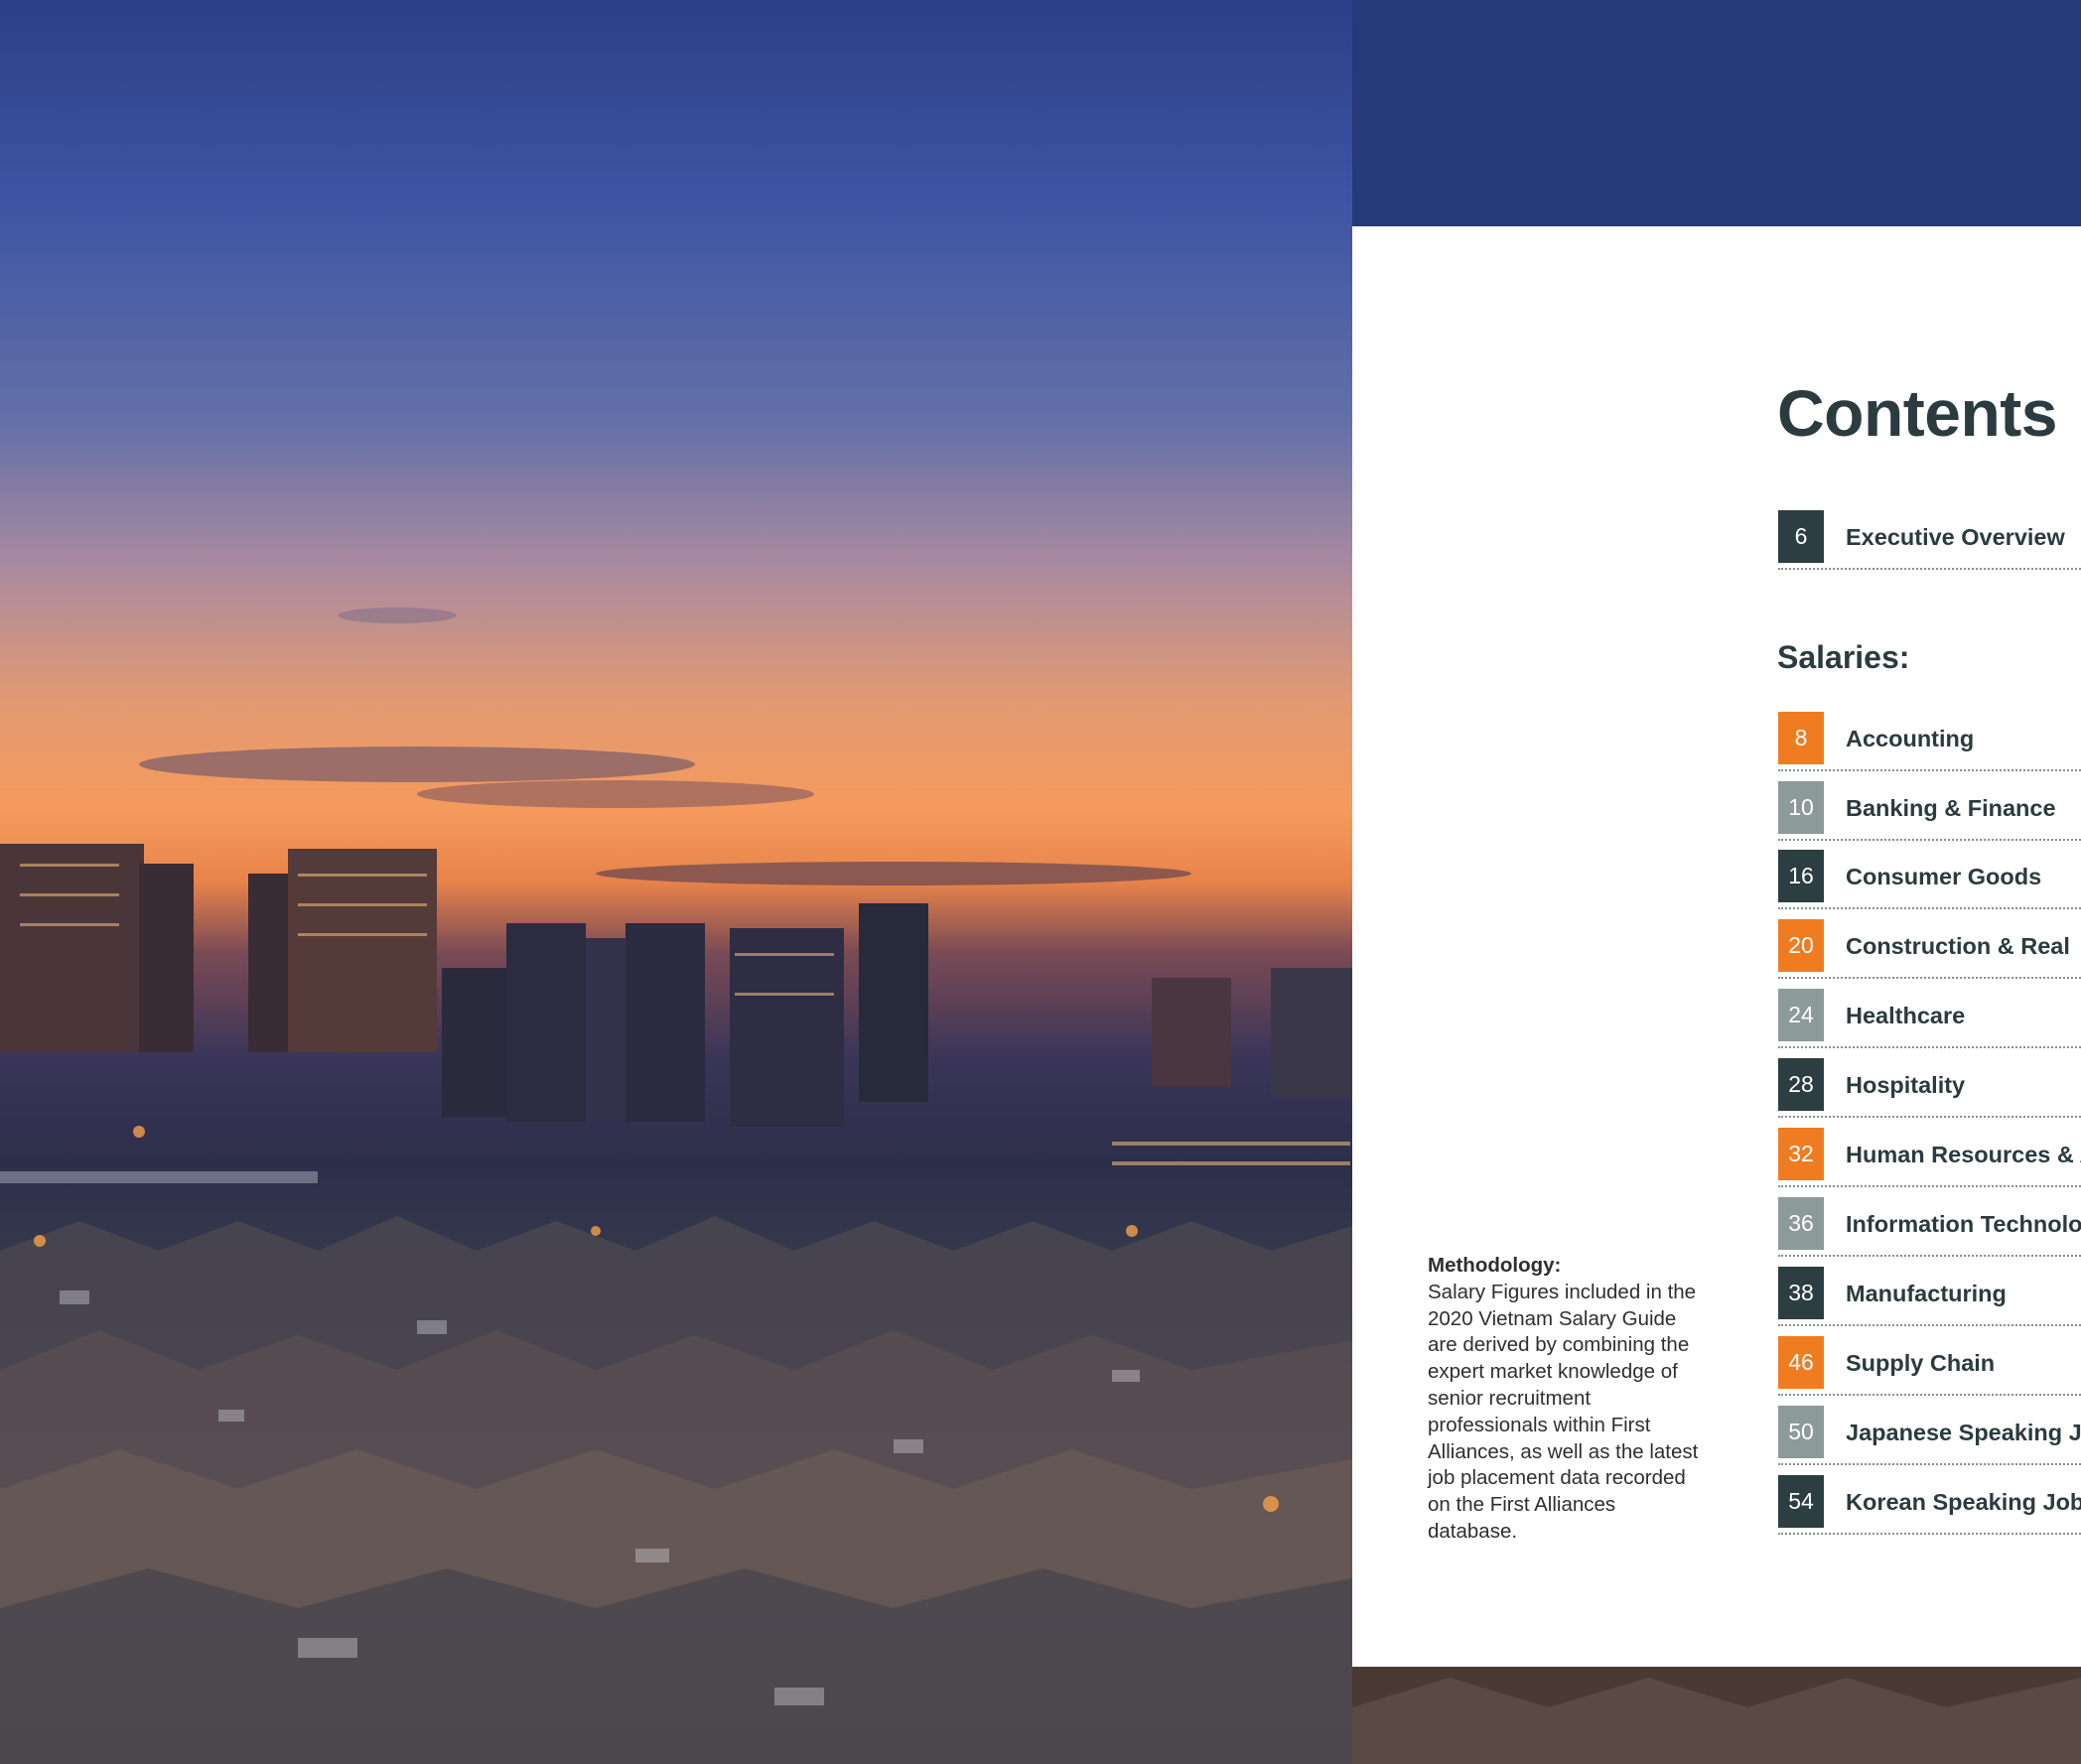 Image resolution: width=2081 pixels, height=1764 pixels. I want to click on toc-label: Executive Overview, so click(1956, 537).